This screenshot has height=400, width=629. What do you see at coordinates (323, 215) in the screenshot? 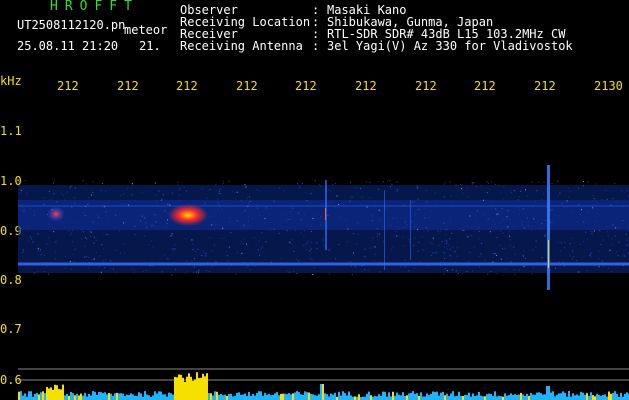
I see `noise-core` at bounding box center [323, 215].